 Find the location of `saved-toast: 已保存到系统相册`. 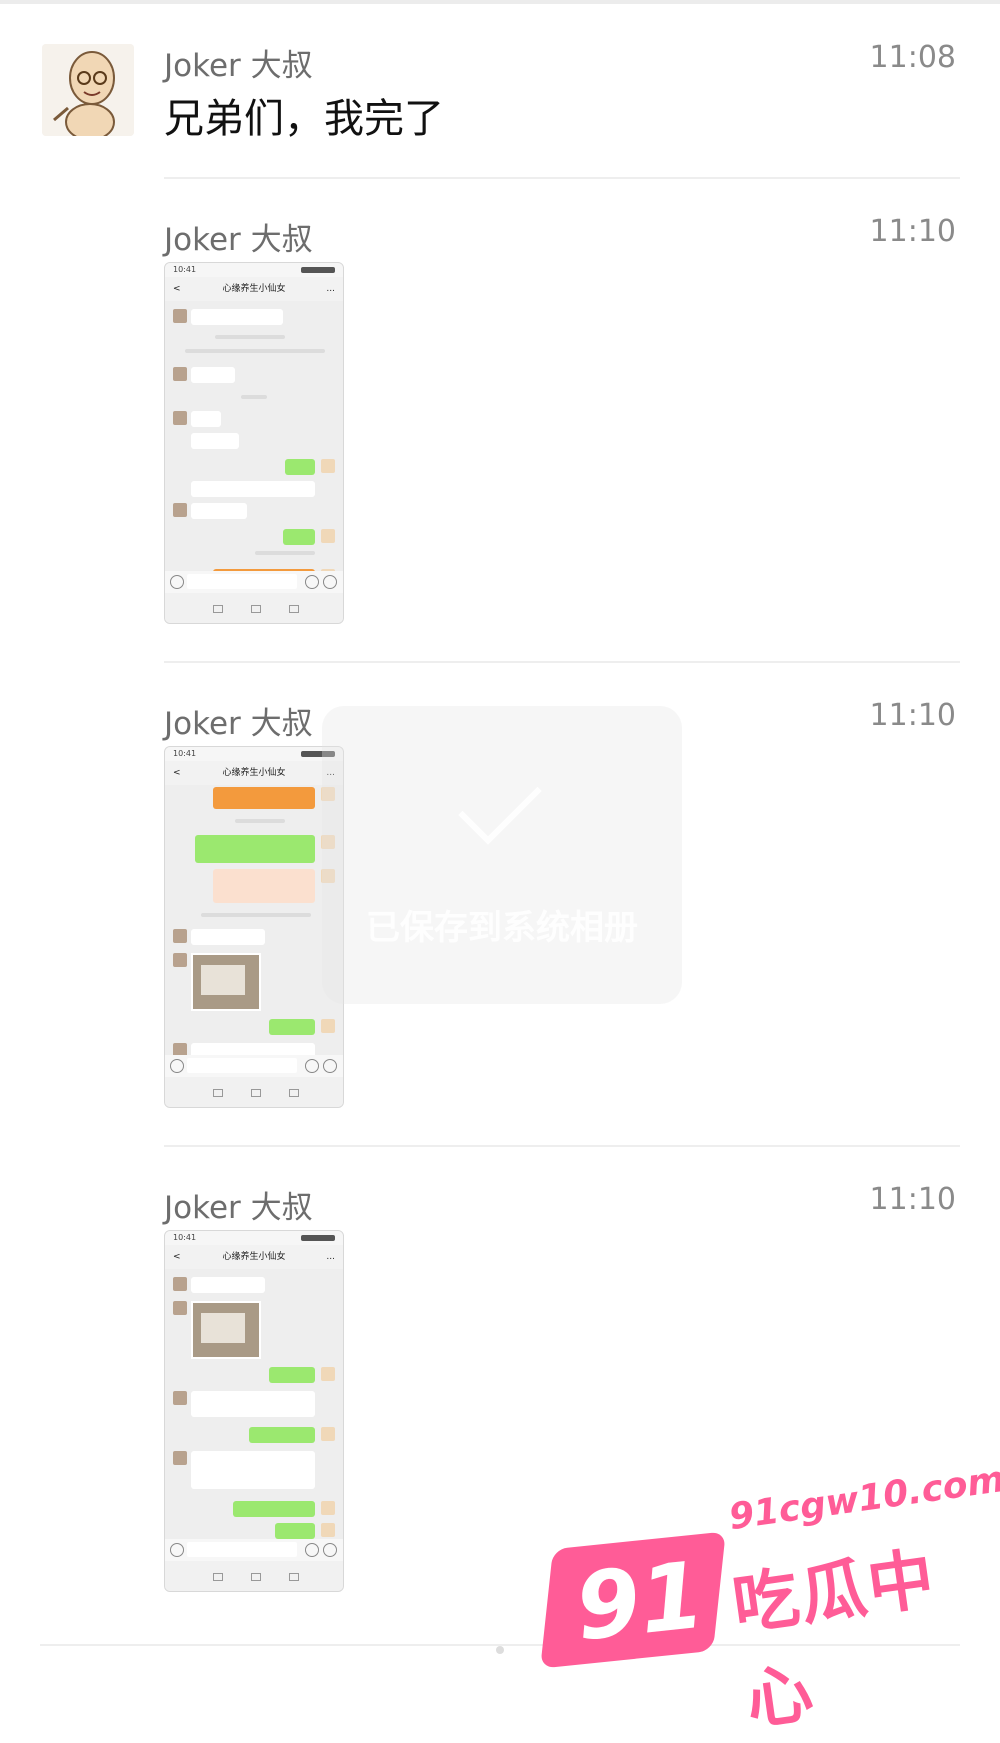

saved-toast: 已保存到系统相册 is located at coordinates (502, 855).